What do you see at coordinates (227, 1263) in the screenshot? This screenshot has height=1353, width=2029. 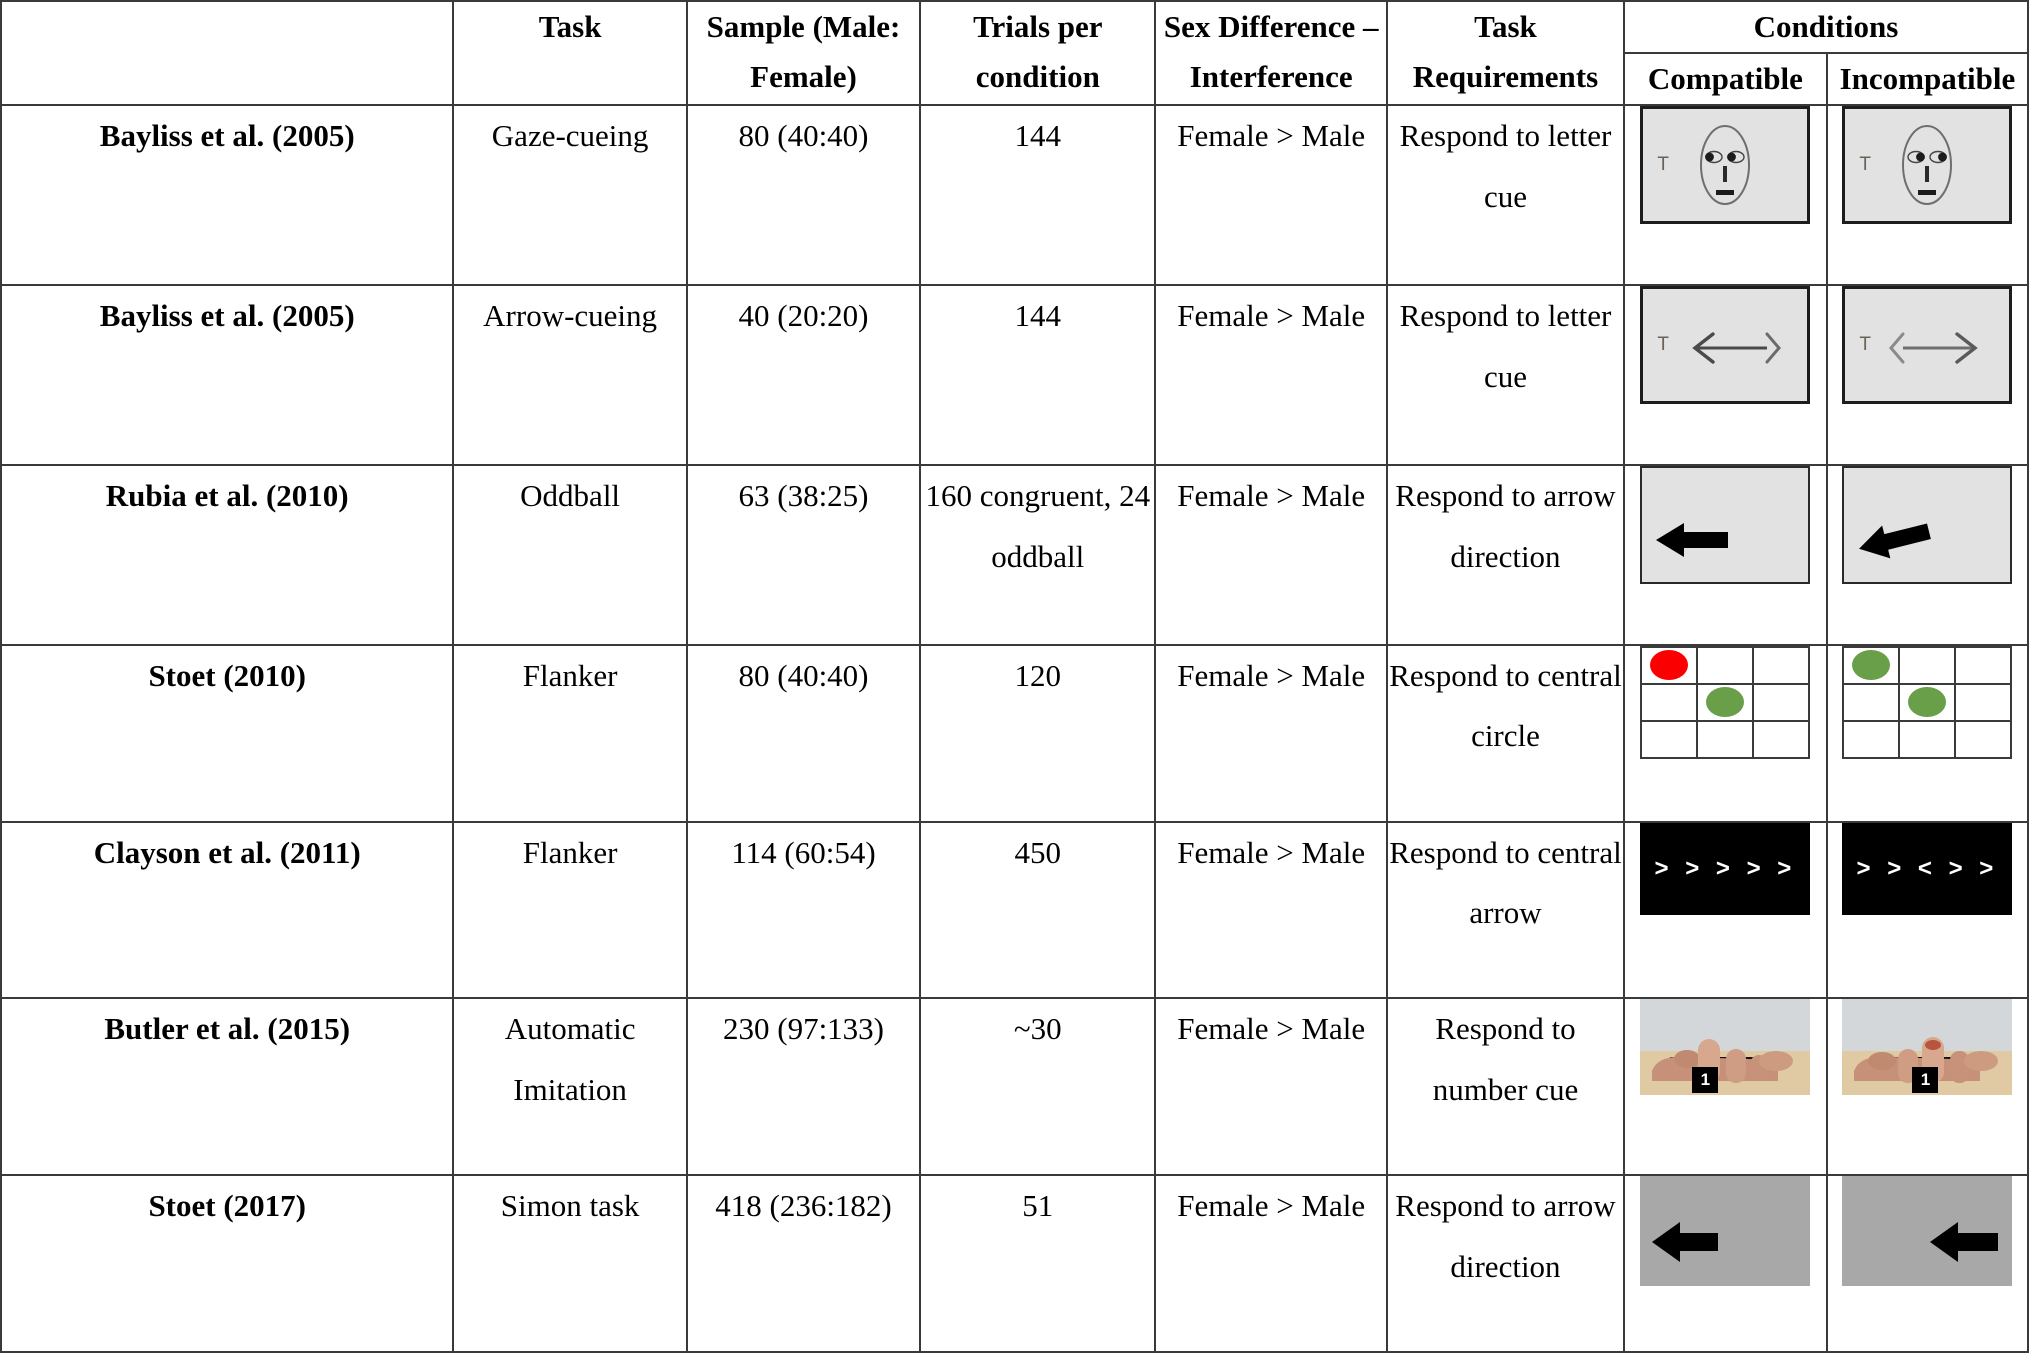 I see `cell-study: Stoet (2017)` at bounding box center [227, 1263].